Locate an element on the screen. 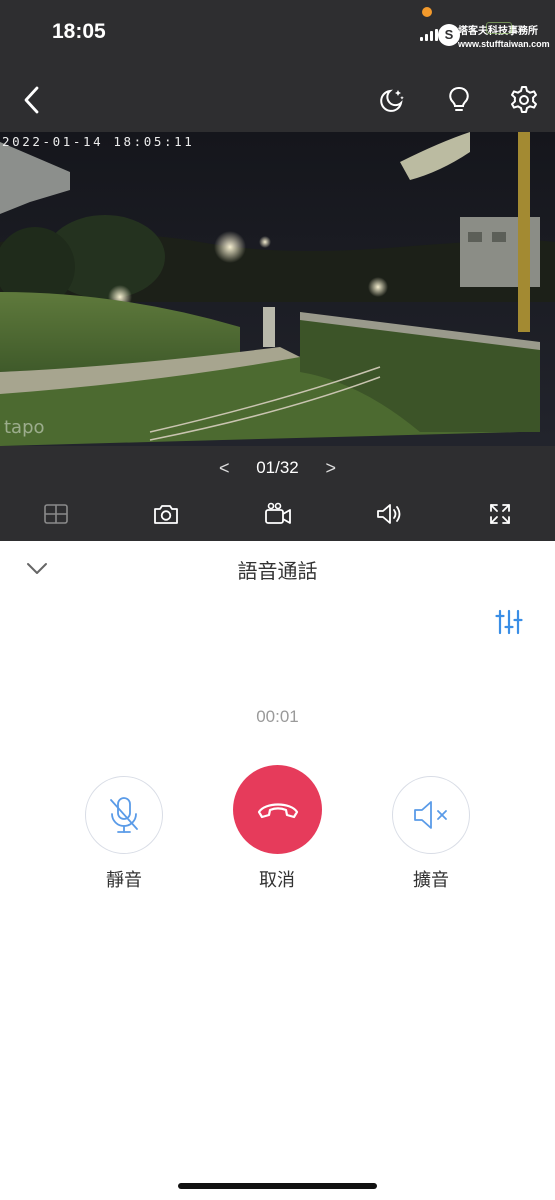 This screenshot has width=555, height=1200. gear-icon is located at coordinates (524, 99).